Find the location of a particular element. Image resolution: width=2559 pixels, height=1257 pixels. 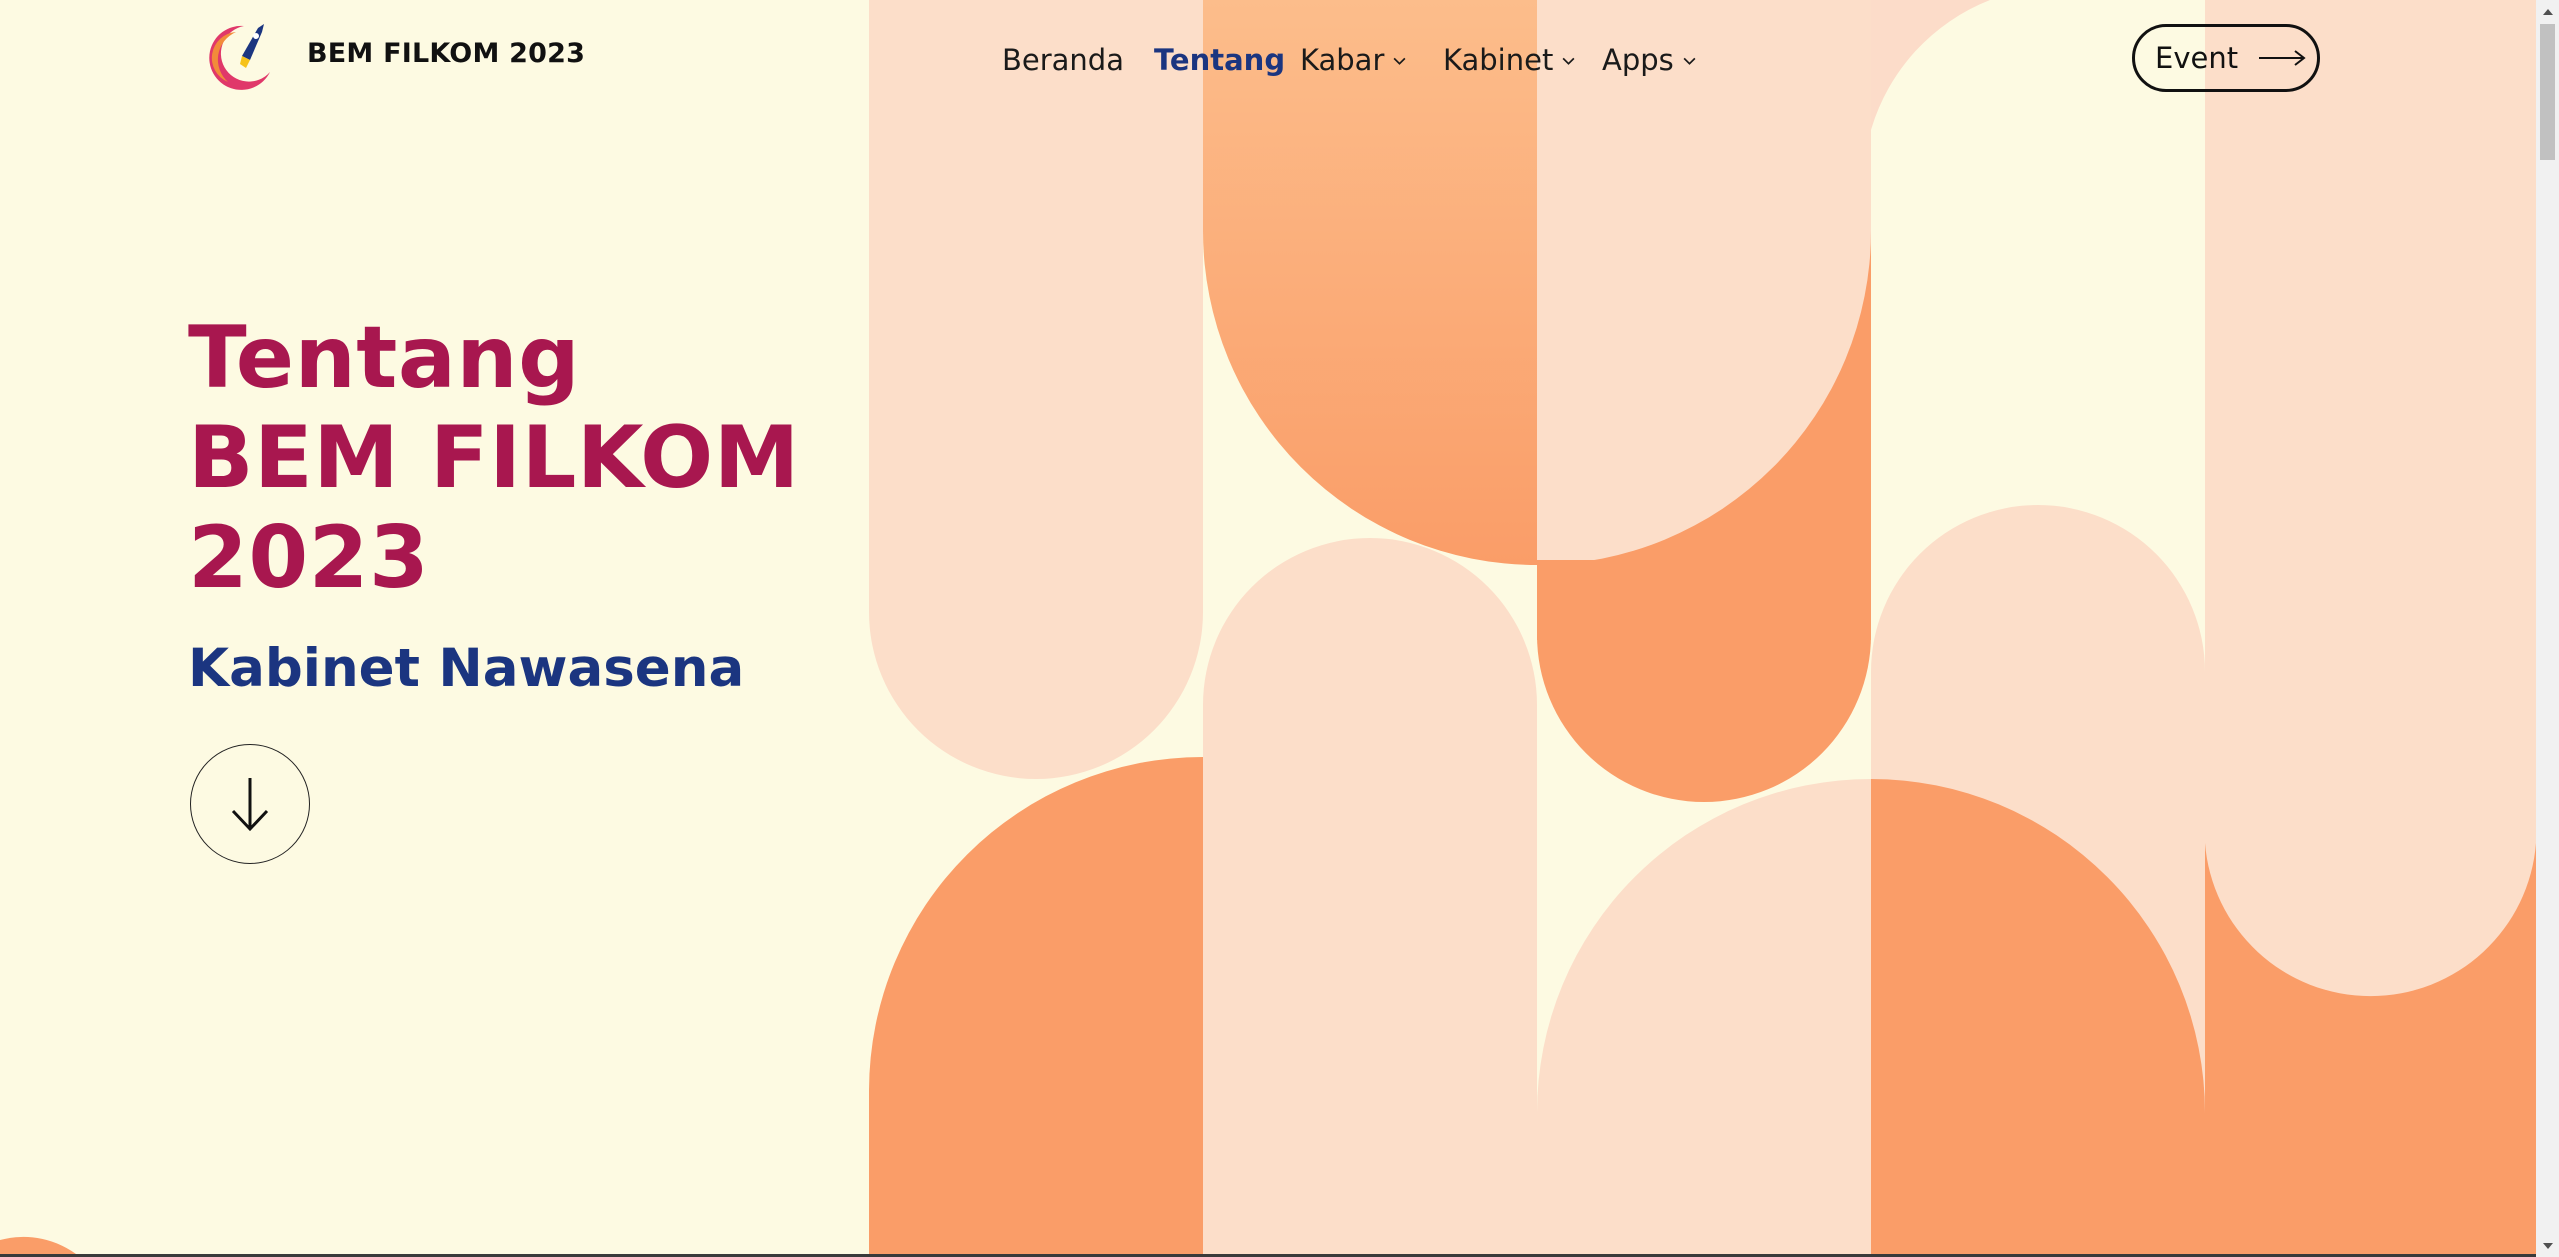

event-button-label: Event is located at coordinates (2197, 58).